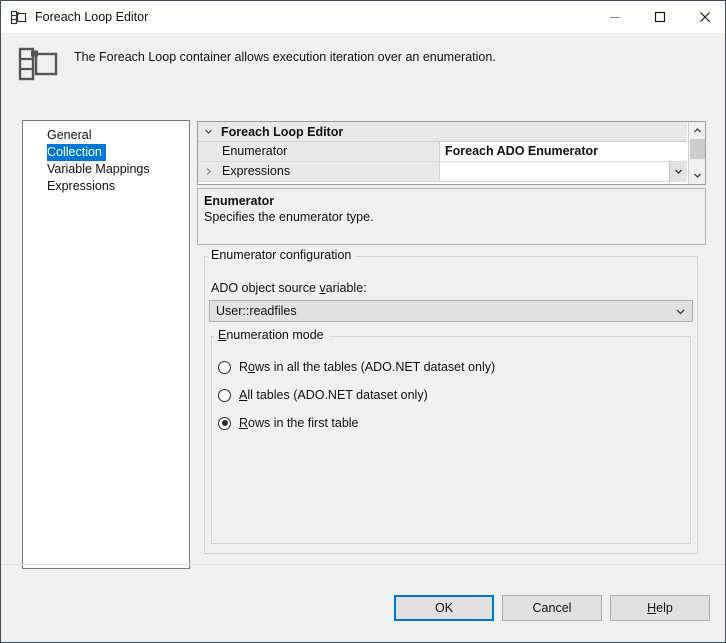  I want to click on property-value, so click(563, 171).